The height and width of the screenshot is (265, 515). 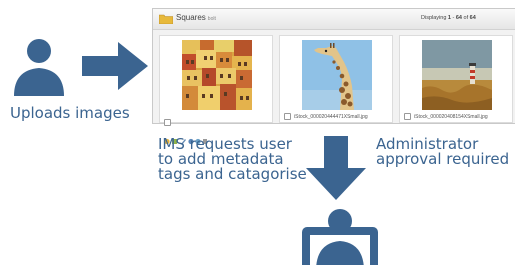 What do you see at coordinates (446, 116) in the screenshot?
I see `card-caption: iStock_000020408154XSmall.jpg` at bounding box center [446, 116].